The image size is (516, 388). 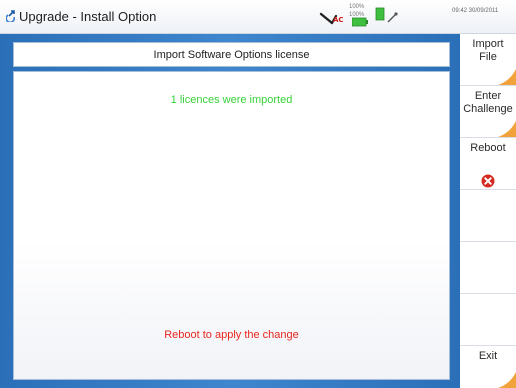 I want to click on import-file-label-line1: Import, so click(x=488, y=44).